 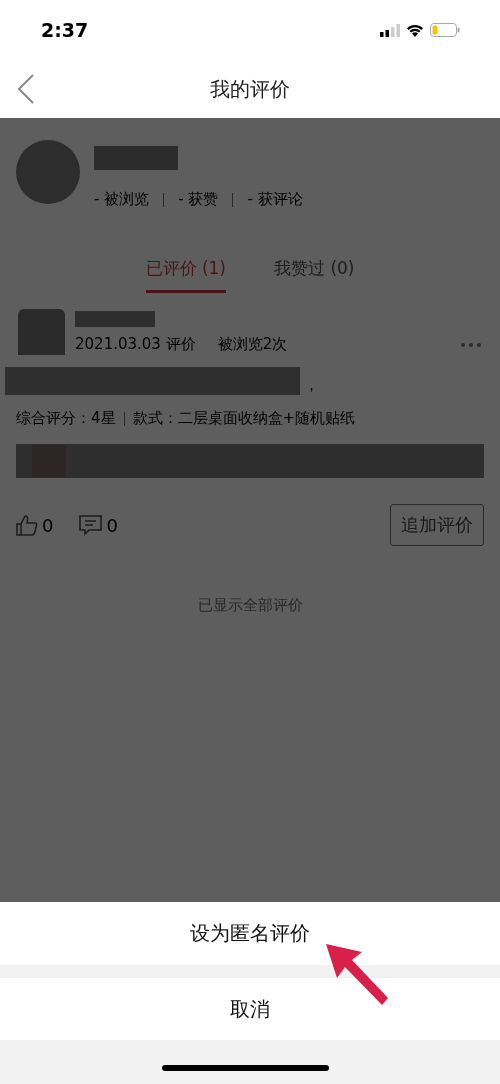 What do you see at coordinates (244, 418) in the screenshot?
I see `variant-text: 款式：二层桌面收纳盒+随机贴纸` at bounding box center [244, 418].